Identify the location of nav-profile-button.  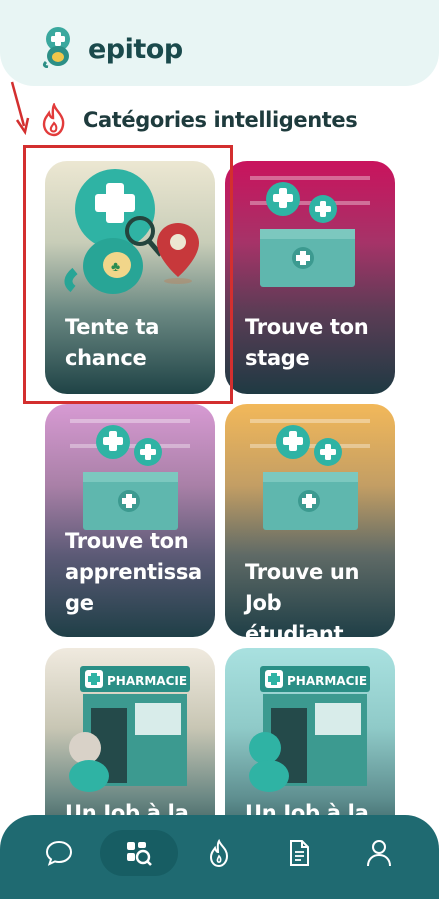
(379, 853).